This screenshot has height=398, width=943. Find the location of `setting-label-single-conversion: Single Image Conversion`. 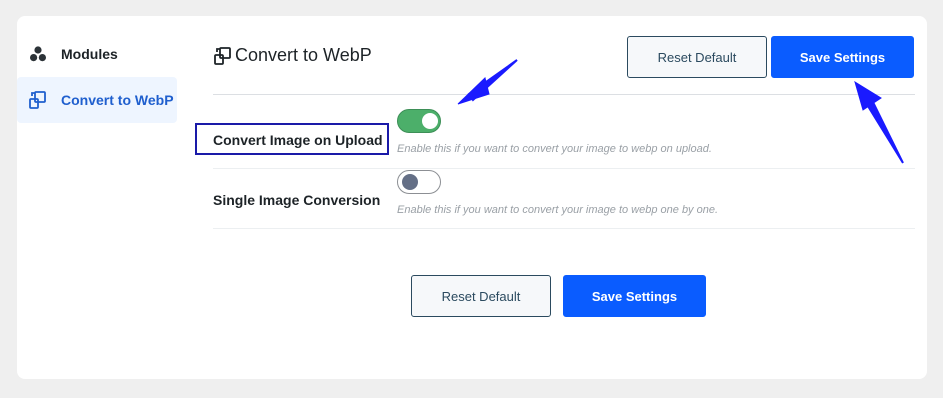

setting-label-single-conversion: Single Image Conversion is located at coordinates (297, 200).